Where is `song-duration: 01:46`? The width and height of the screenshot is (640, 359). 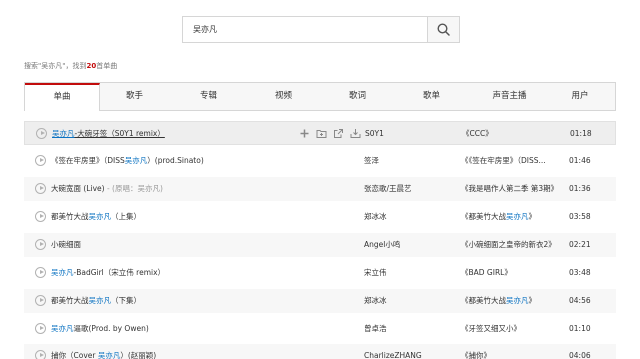
song-duration: 01:46 is located at coordinates (580, 160).